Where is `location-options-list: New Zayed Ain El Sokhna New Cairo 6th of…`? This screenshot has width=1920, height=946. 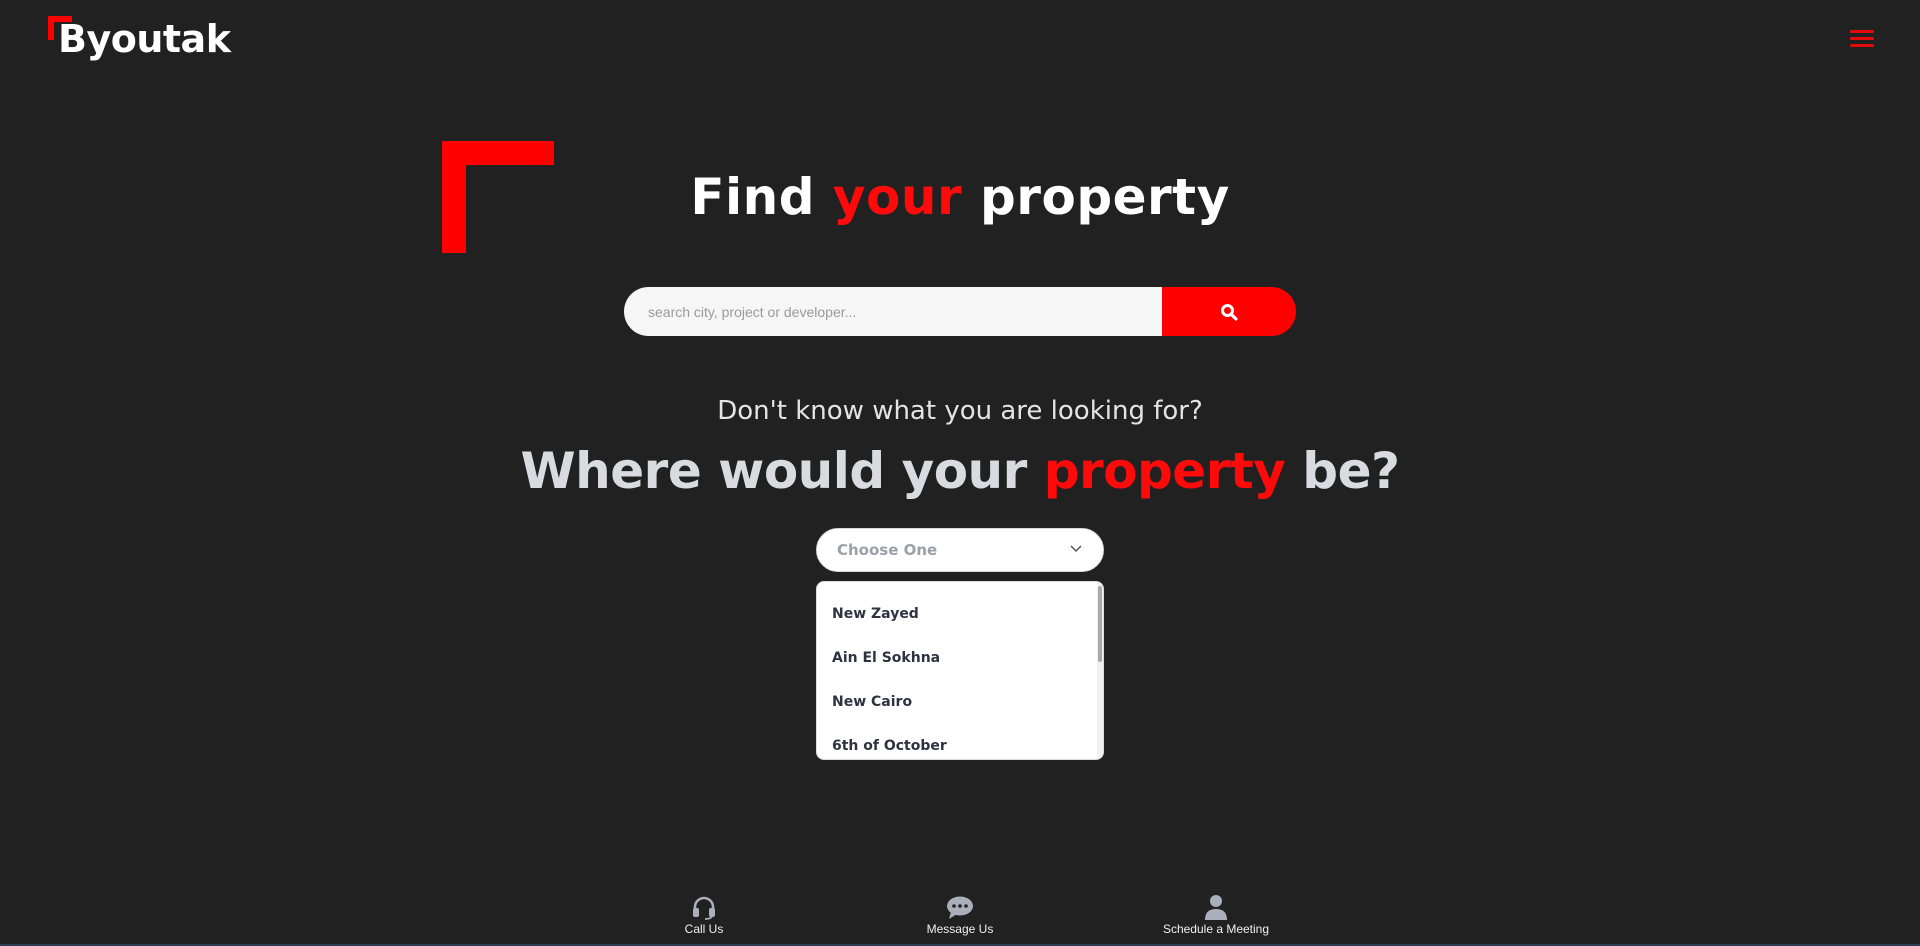 location-options-list: New Zayed Ain El Sokhna New Cairo 6th of… is located at coordinates (960, 670).